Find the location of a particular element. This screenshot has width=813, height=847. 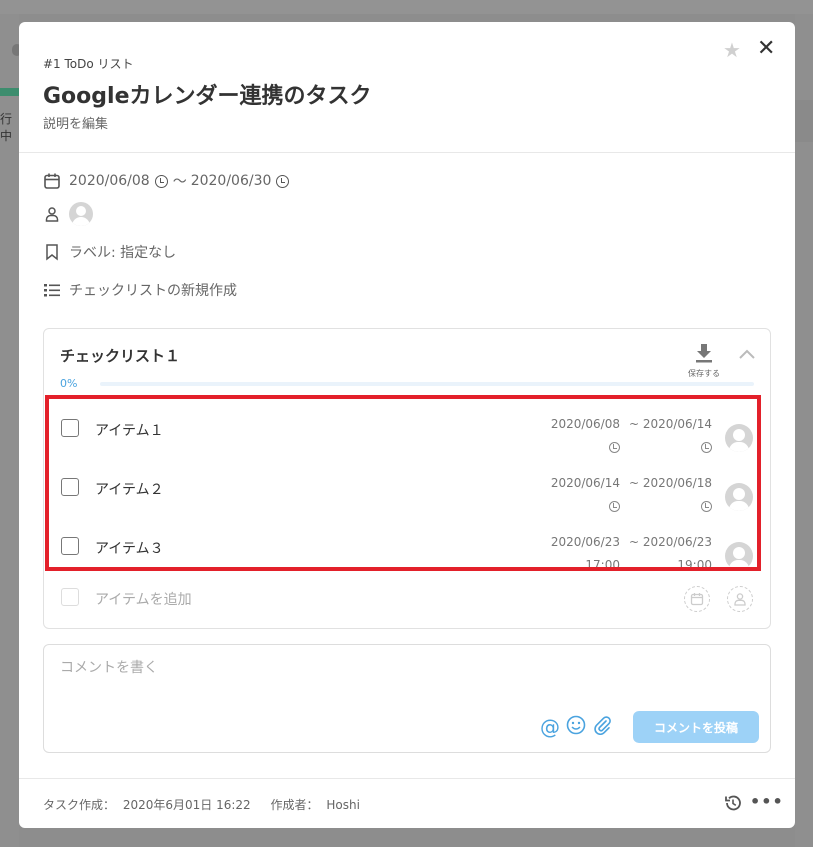

comment-input: コメントを書く is located at coordinates (109, 667).